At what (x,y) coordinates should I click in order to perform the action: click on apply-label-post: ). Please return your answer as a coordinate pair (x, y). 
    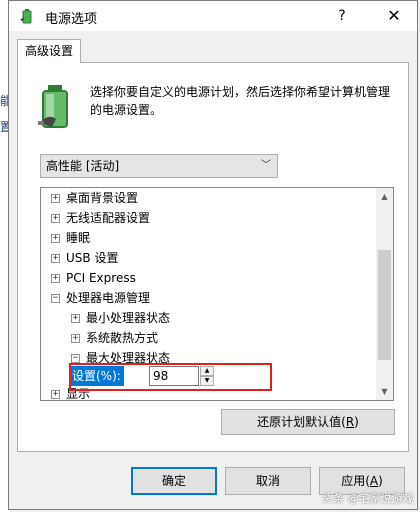
    Looking at the image, I should click on (380, 481).